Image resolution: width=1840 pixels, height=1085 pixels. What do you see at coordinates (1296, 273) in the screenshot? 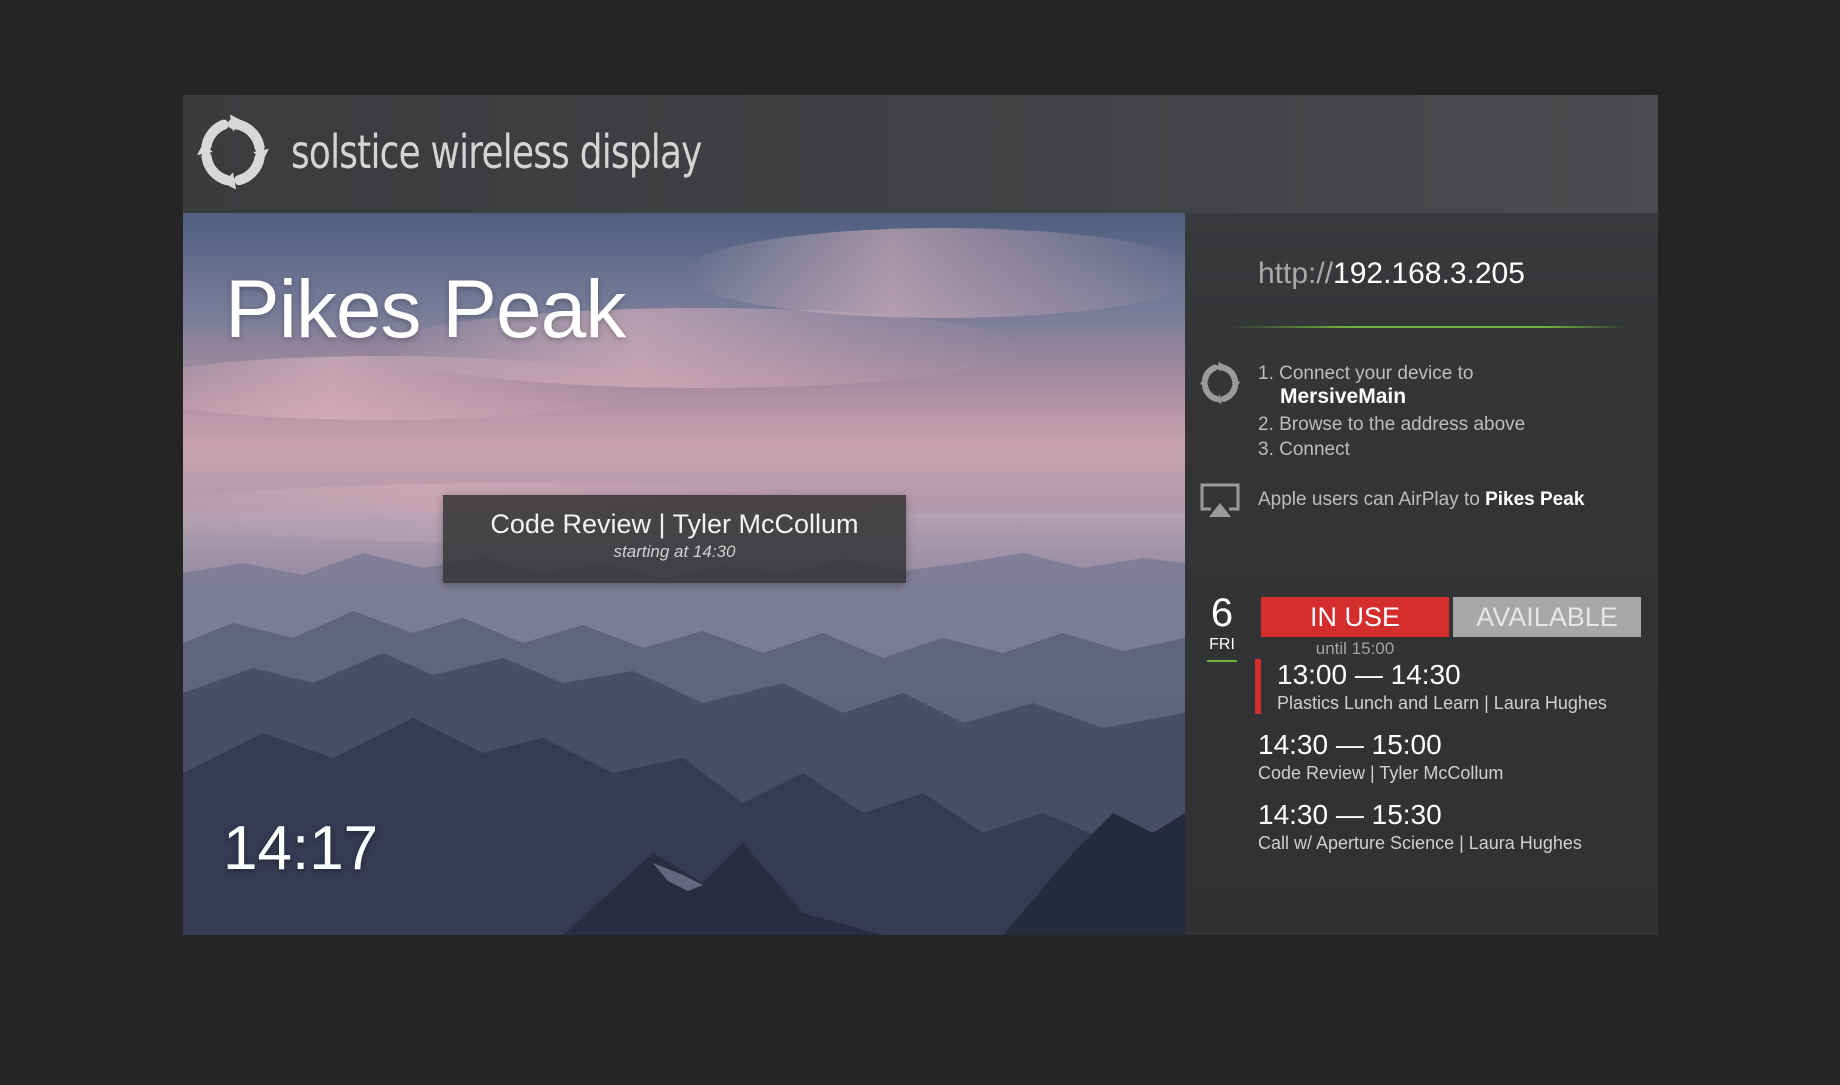
I see `url-protocol: http://` at bounding box center [1296, 273].